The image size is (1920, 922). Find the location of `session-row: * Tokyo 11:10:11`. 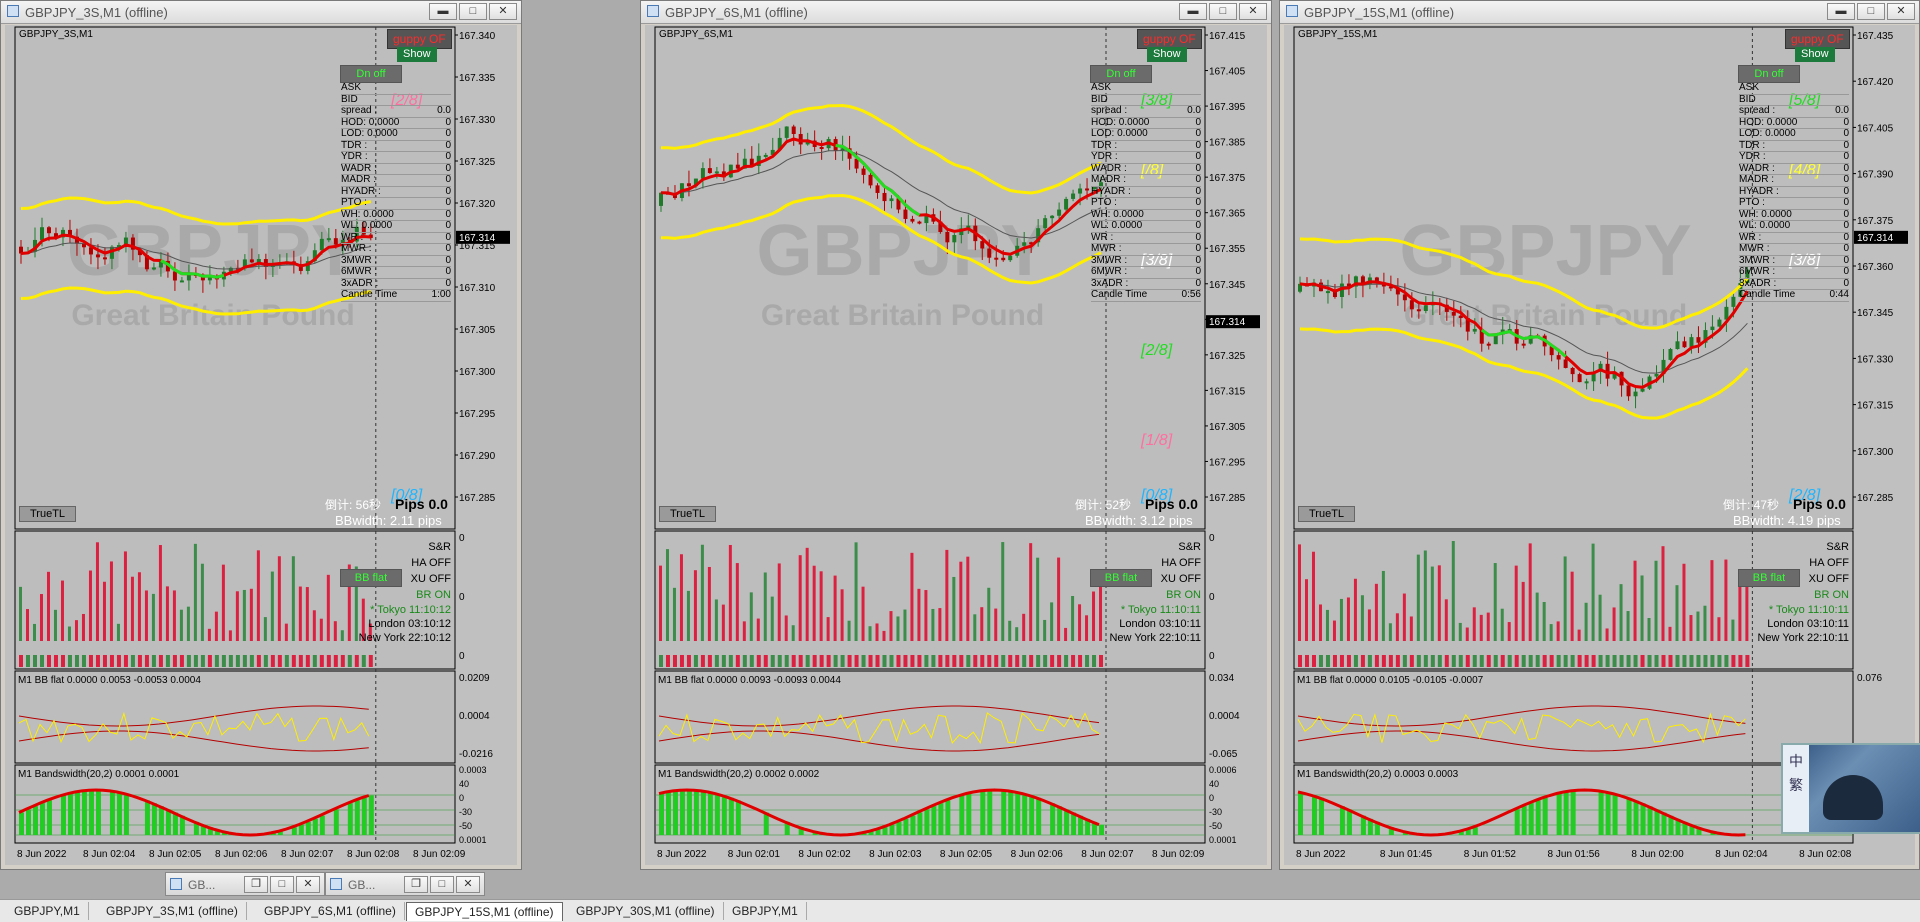

session-row: * Tokyo 11:10:11 is located at coordinates (1148, 610).